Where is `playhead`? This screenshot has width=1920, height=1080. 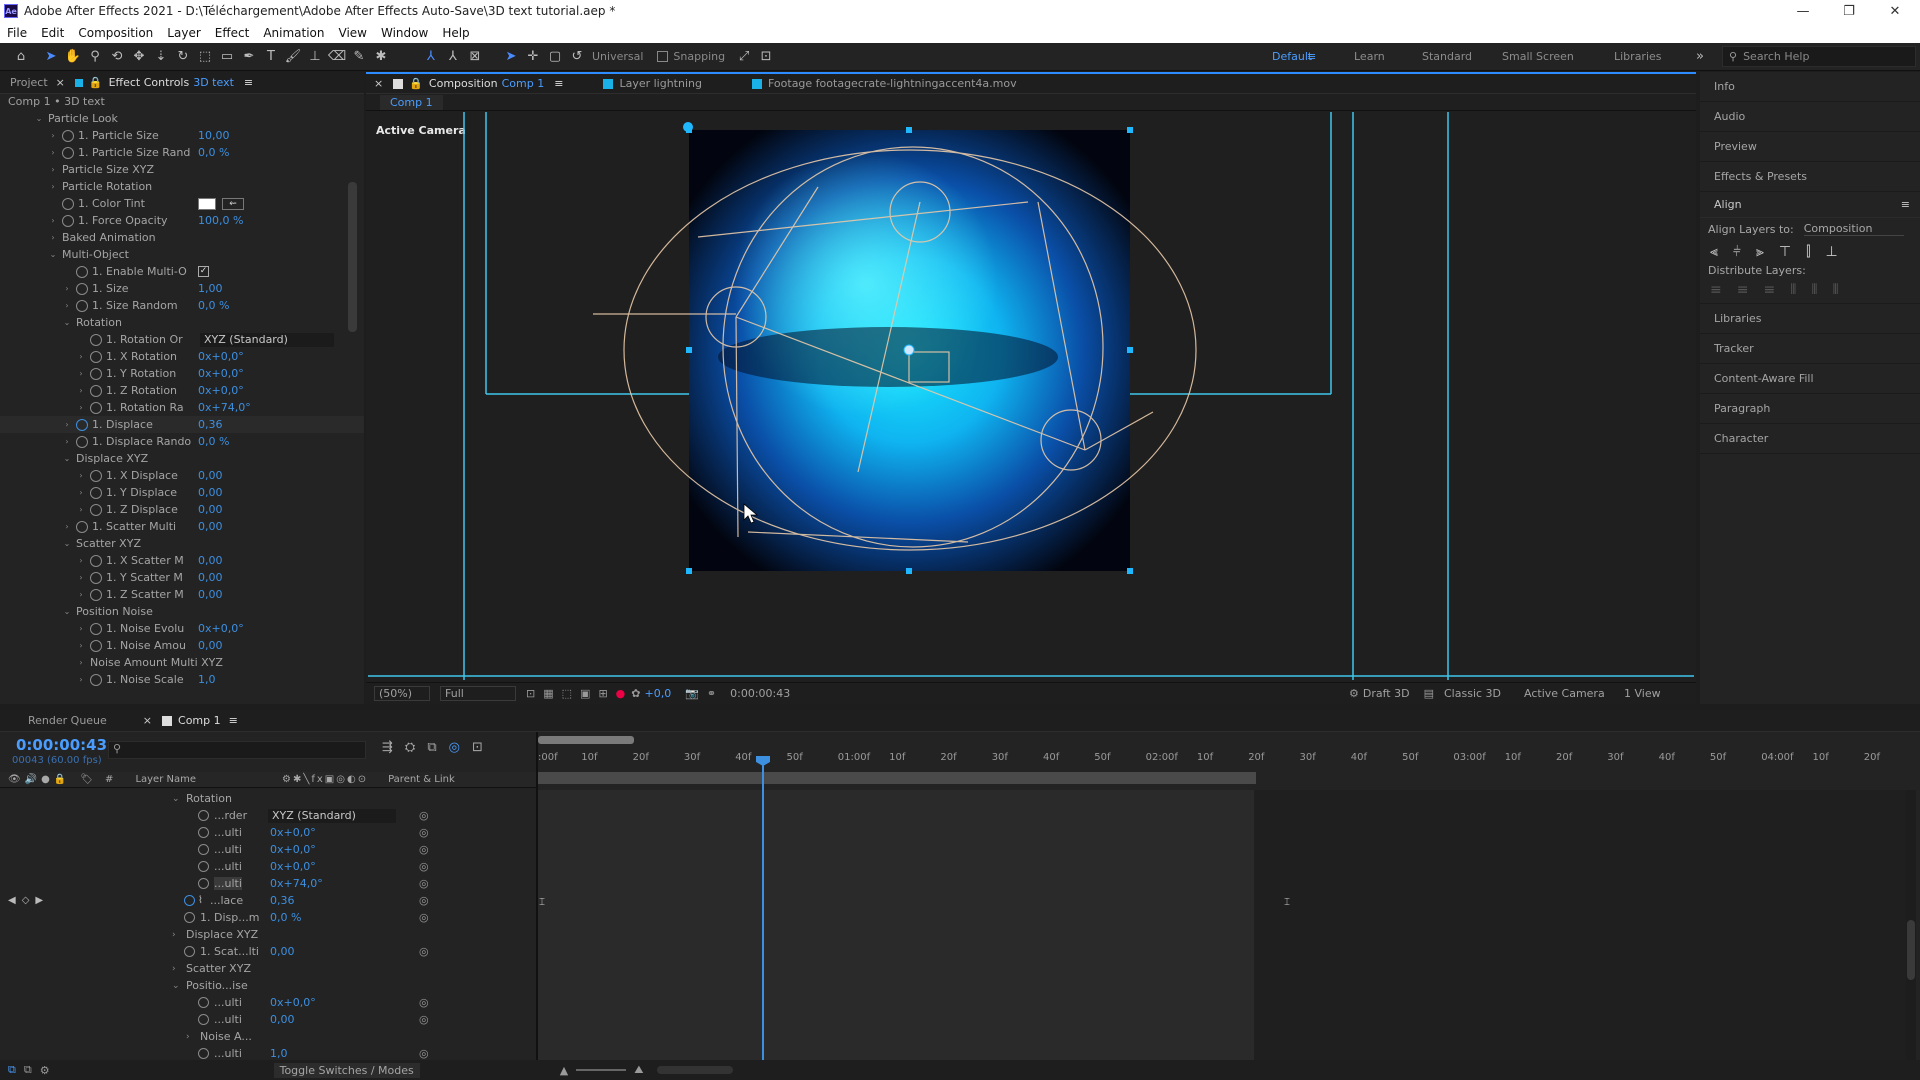 playhead is located at coordinates (763, 908).